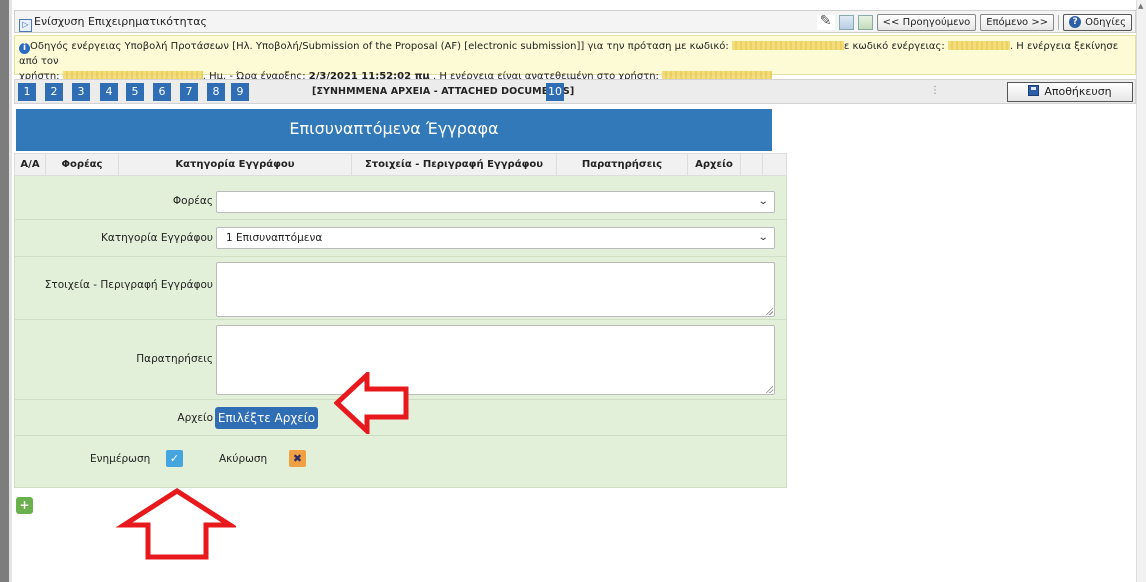 This screenshot has width=1146, height=582. What do you see at coordinates (216, 92) in the screenshot?
I see `step-8: 8` at bounding box center [216, 92].